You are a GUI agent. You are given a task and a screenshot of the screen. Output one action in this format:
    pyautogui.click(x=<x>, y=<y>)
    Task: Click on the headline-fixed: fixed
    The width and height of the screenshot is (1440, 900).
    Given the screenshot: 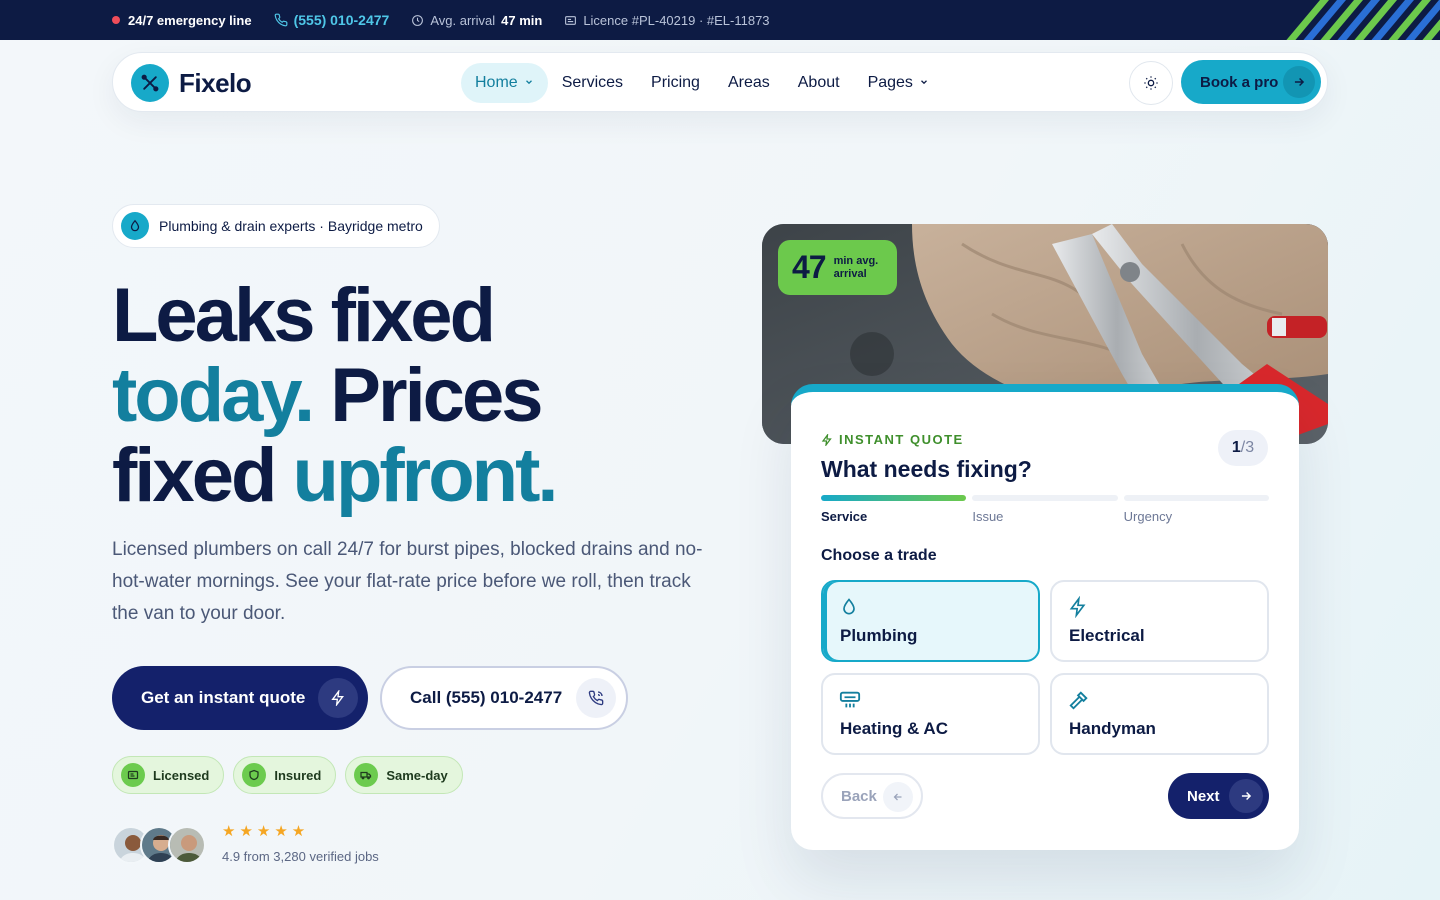 What is the action you would take?
    pyautogui.click(x=194, y=475)
    